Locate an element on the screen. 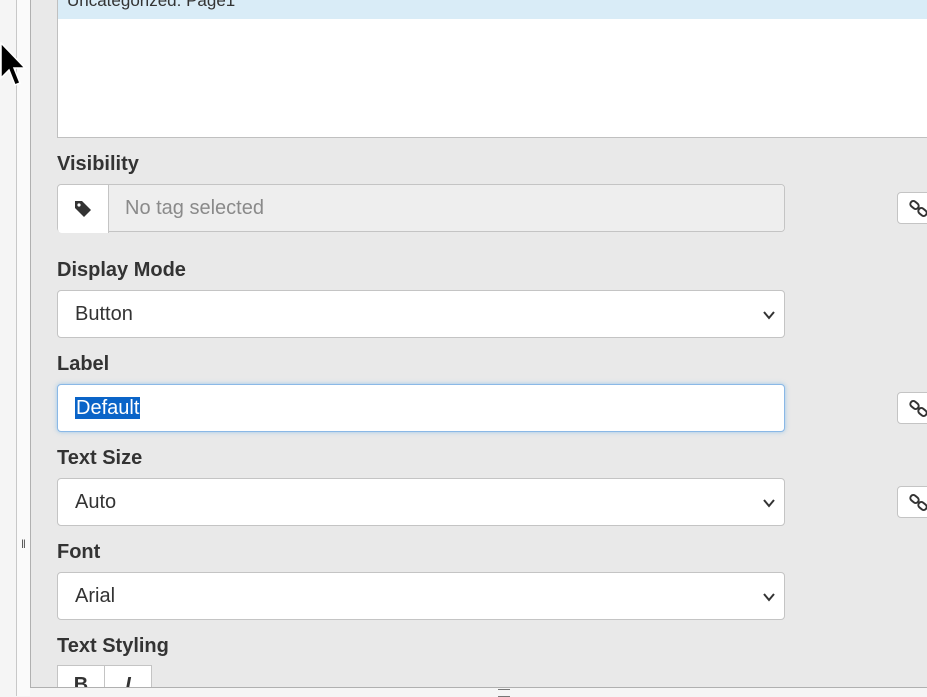  bold-button: B is located at coordinates (81, 676).